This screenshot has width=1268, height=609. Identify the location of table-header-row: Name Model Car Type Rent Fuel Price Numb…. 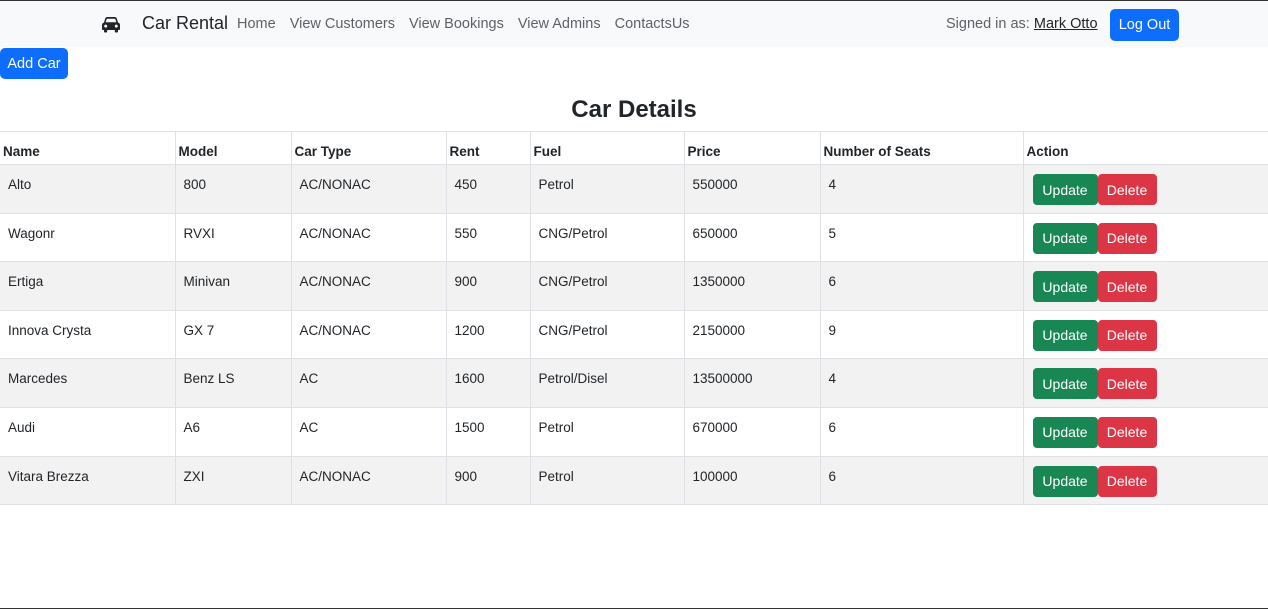
(634, 148).